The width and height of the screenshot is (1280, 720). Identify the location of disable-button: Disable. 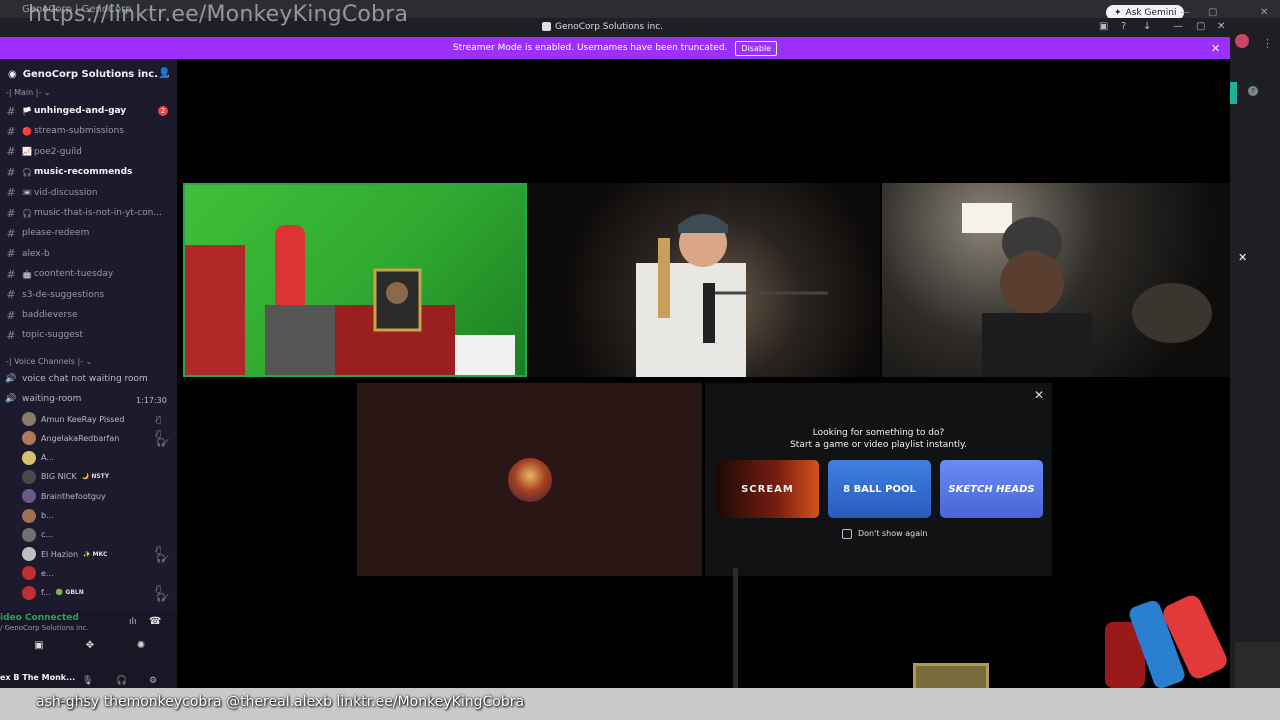
(756, 48).